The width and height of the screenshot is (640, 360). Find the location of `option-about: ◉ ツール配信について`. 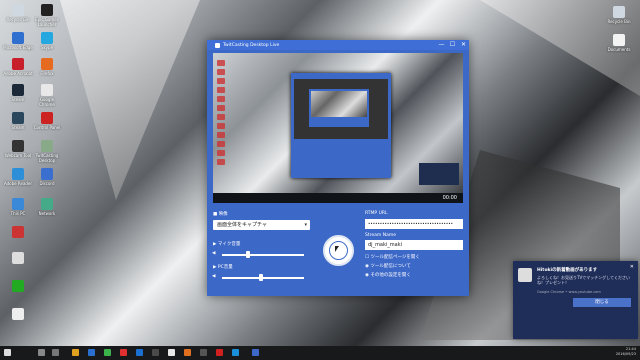

option-about: ◉ ツール配信について is located at coordinates (388, 266).